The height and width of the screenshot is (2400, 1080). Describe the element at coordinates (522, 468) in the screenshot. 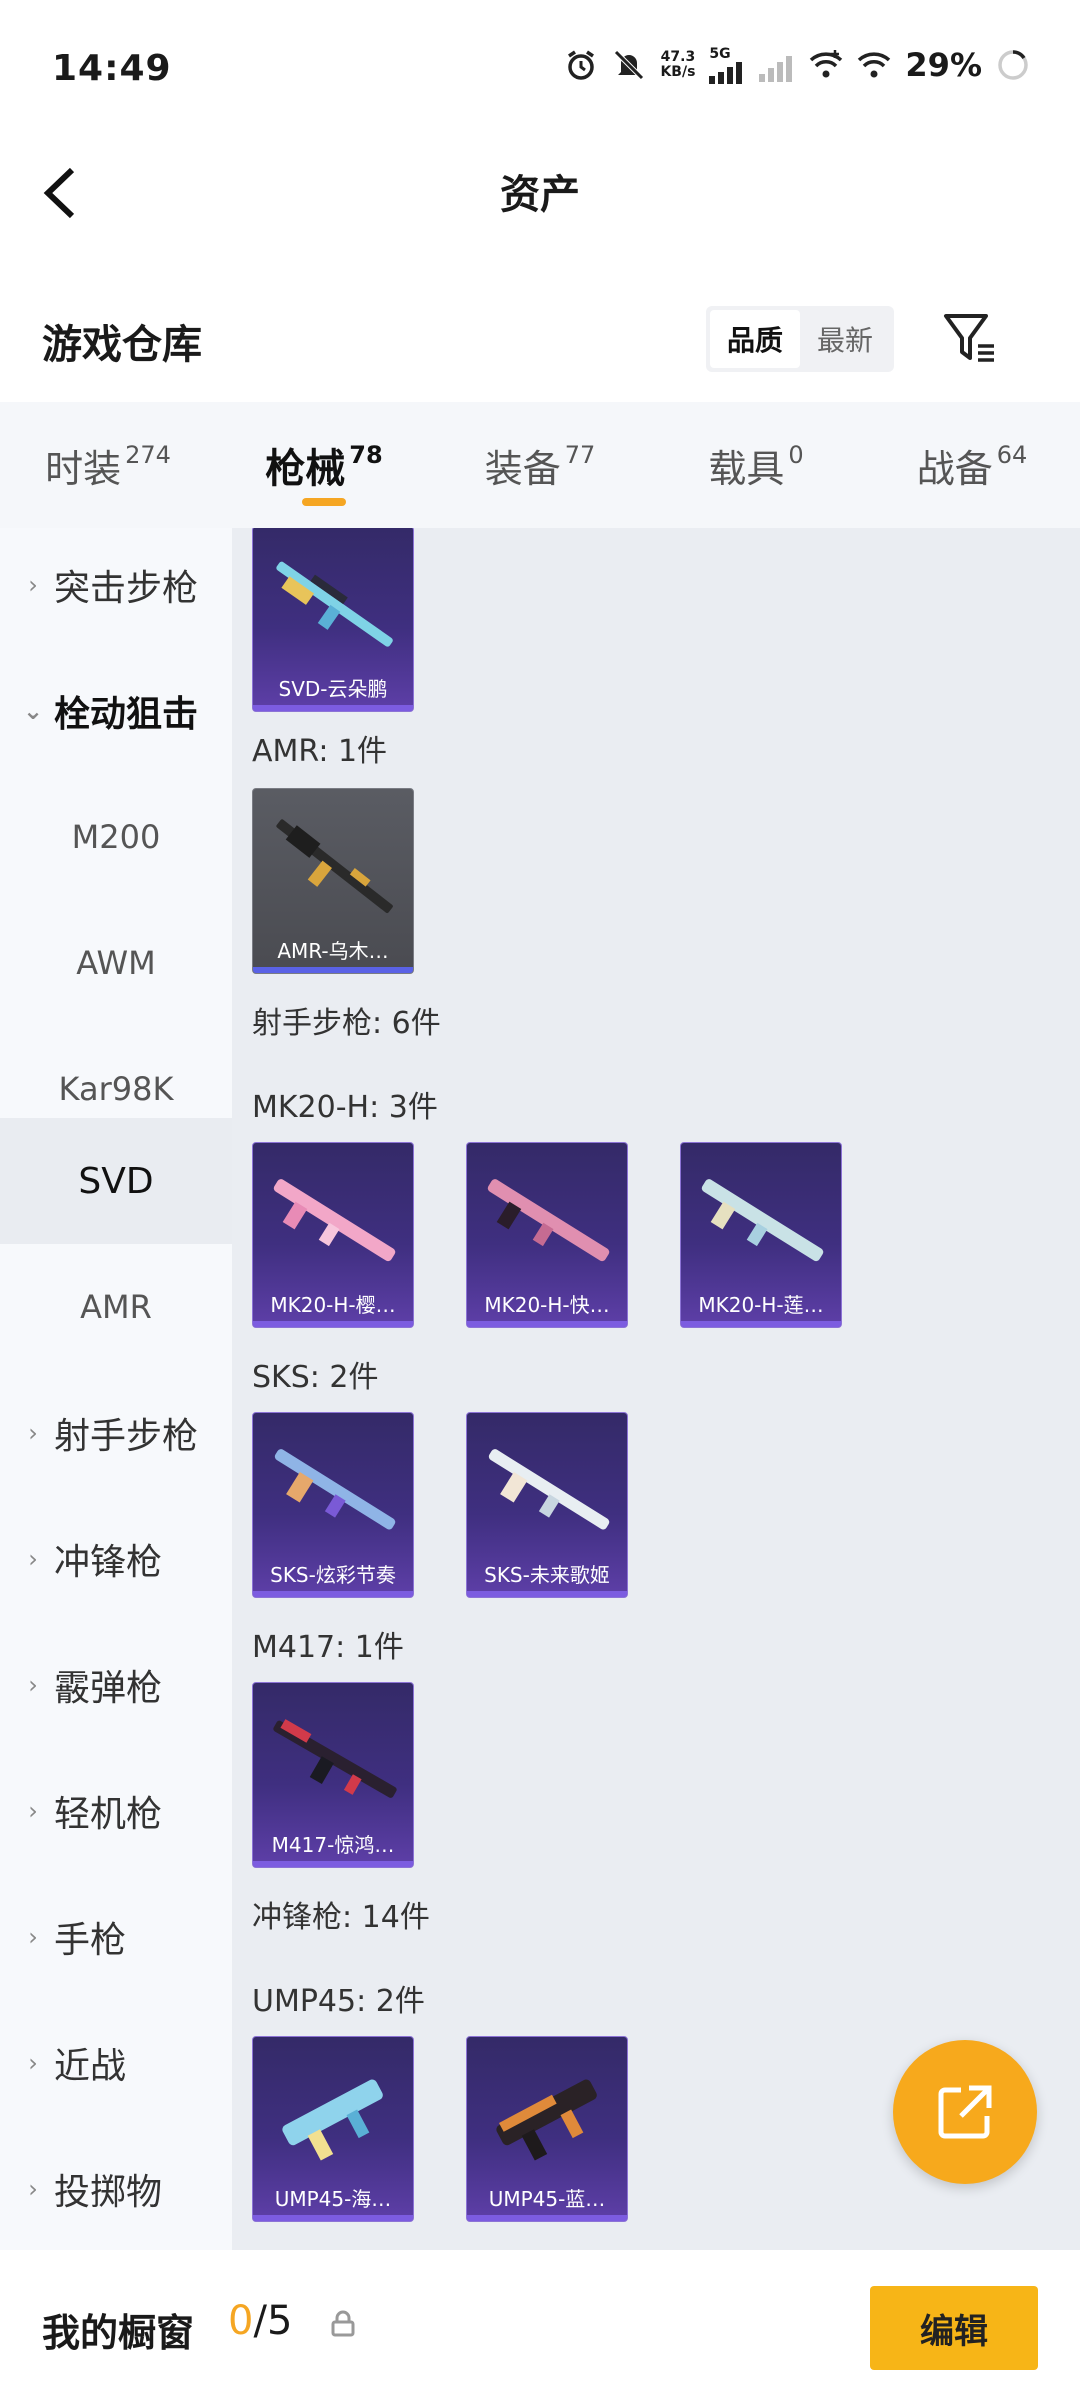

I see `tab-label: 装备` at that location.